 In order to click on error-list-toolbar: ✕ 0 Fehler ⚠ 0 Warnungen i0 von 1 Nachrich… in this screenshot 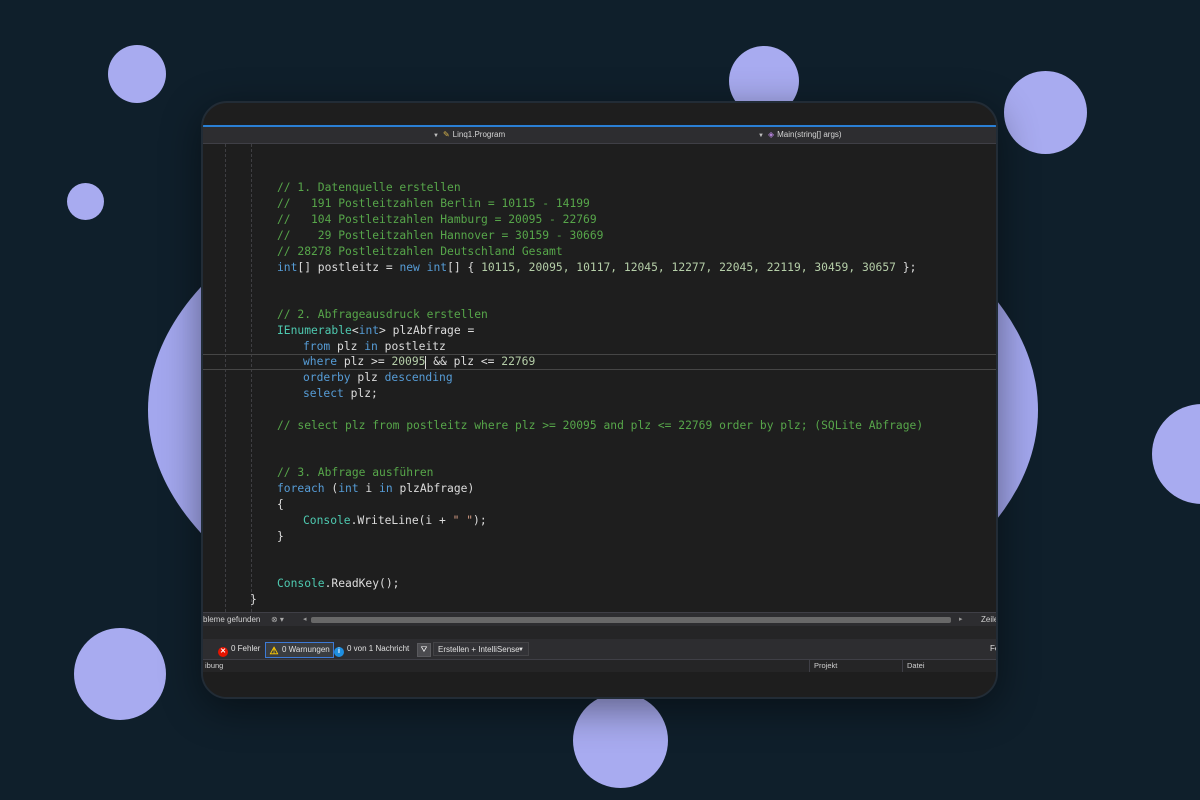, I will do `click(599, 649)`.